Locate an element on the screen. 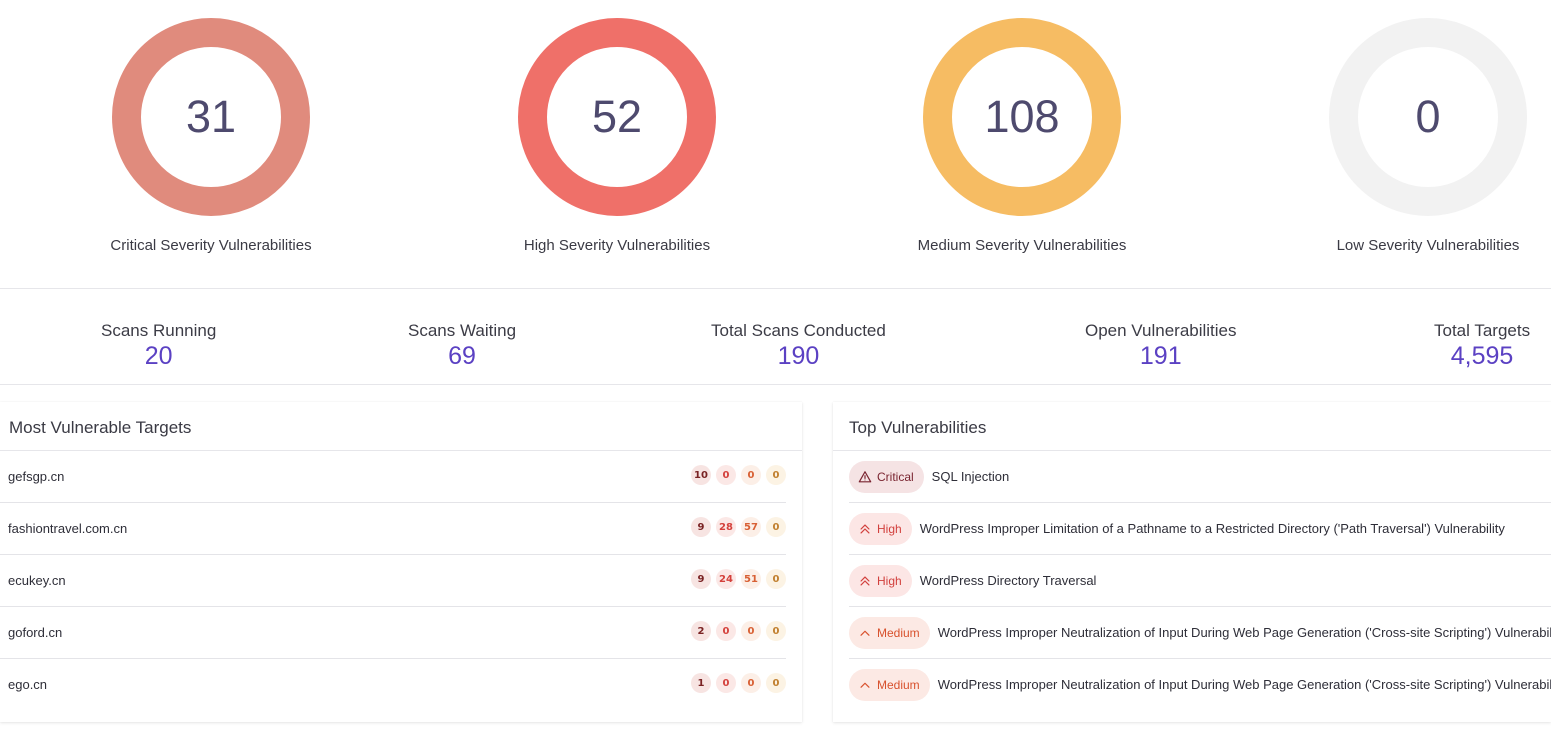  stat-value: 69 is located at coordinates (462, 356).